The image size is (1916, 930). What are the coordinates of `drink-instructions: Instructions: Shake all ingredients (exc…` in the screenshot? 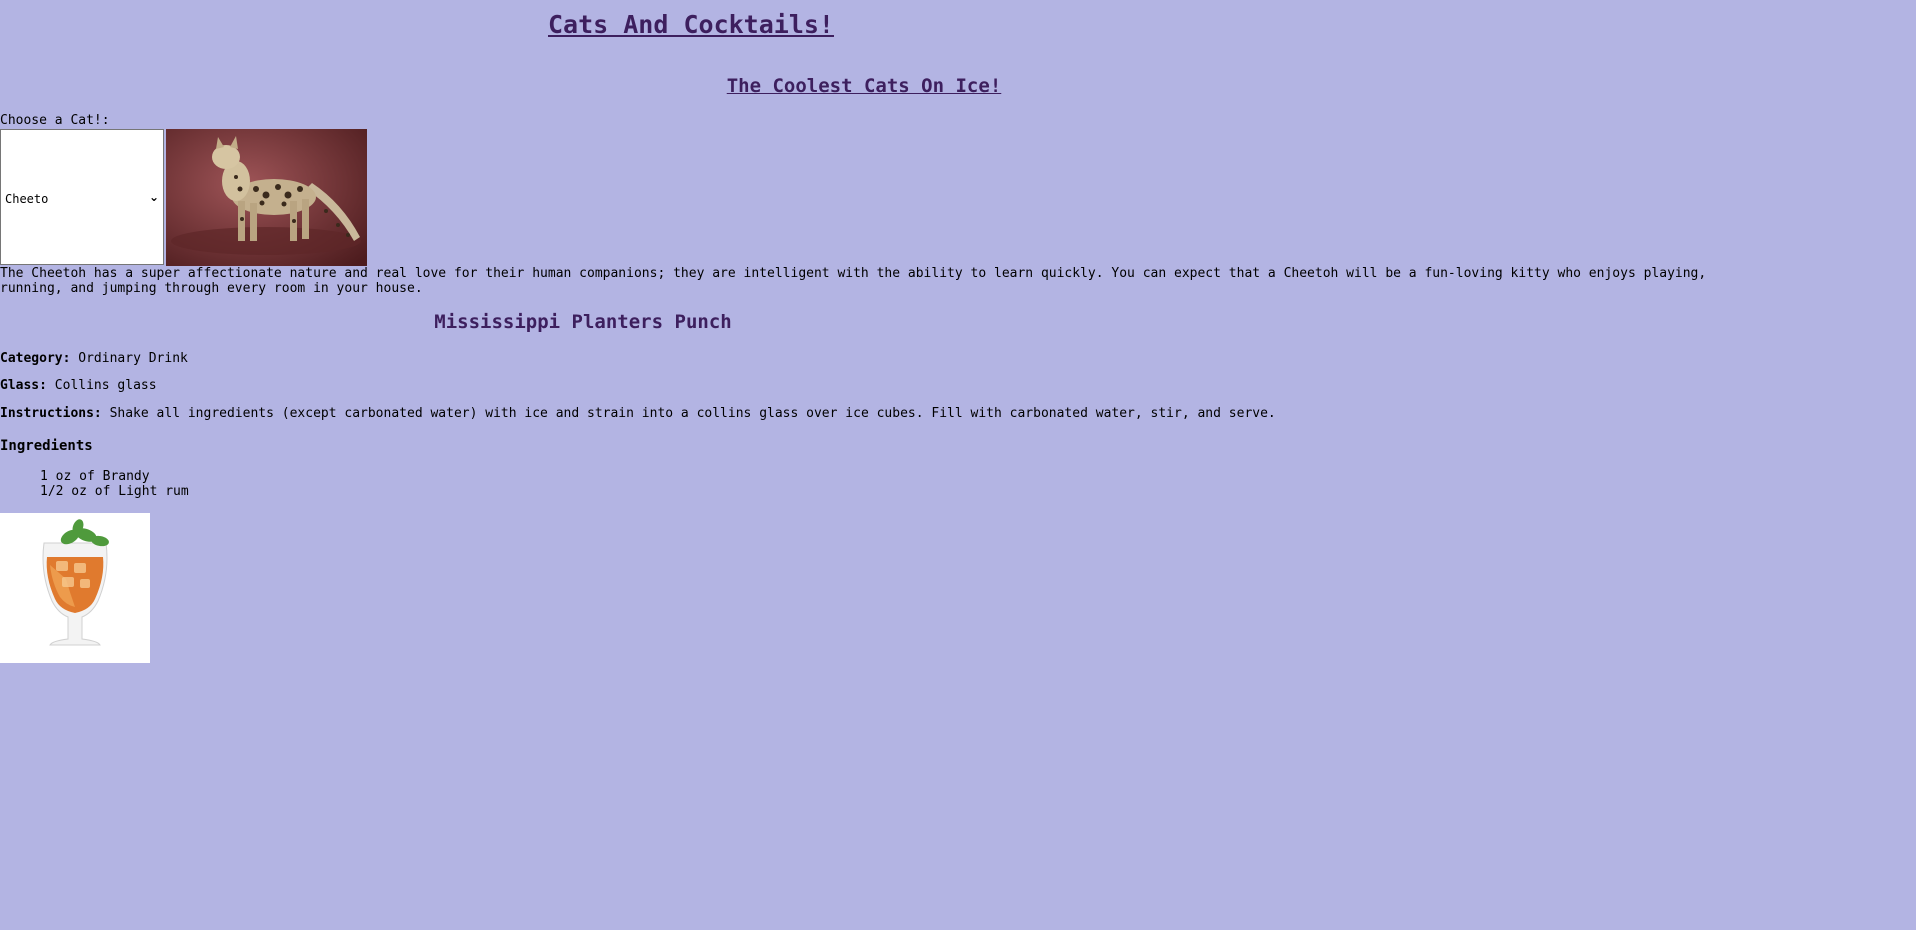 It's located at (638, 413).